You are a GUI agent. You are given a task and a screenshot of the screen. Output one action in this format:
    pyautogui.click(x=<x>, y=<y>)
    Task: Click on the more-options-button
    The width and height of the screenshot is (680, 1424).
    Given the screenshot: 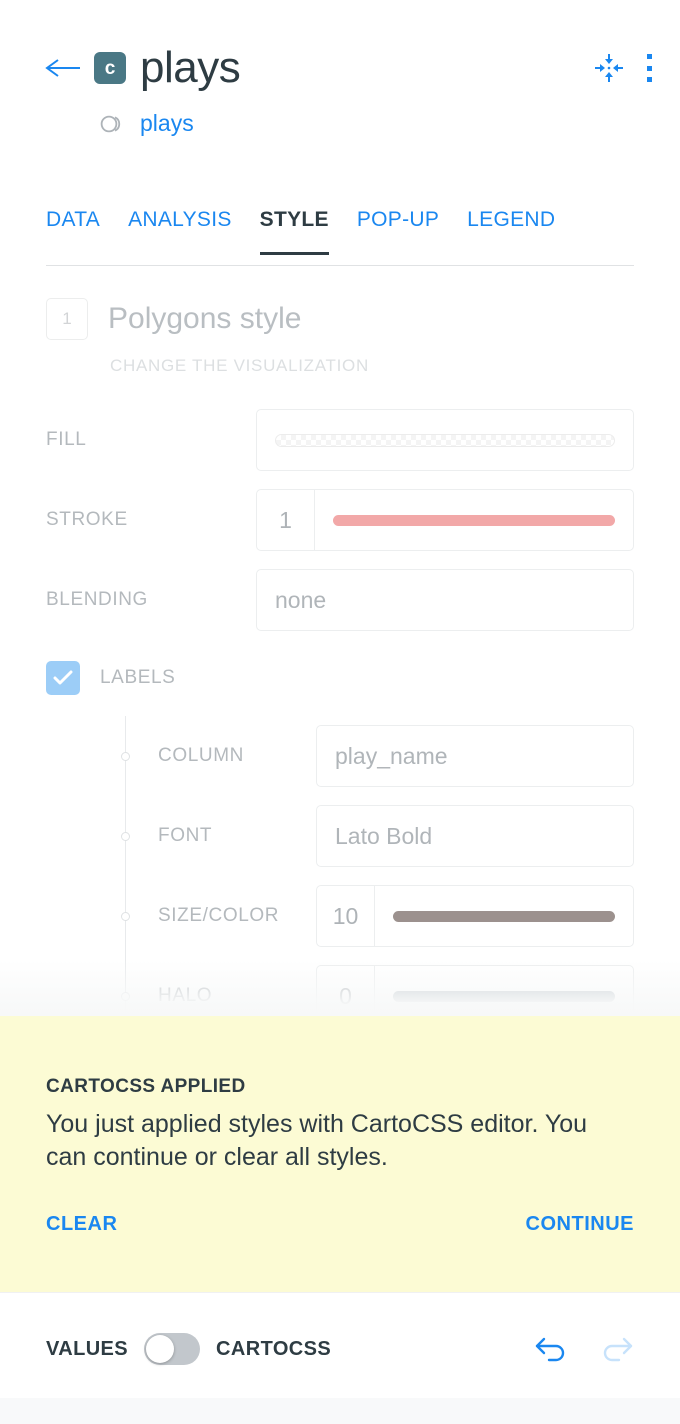 What is the action you would take?
    pyautogui.click(x=649, y=68)
    